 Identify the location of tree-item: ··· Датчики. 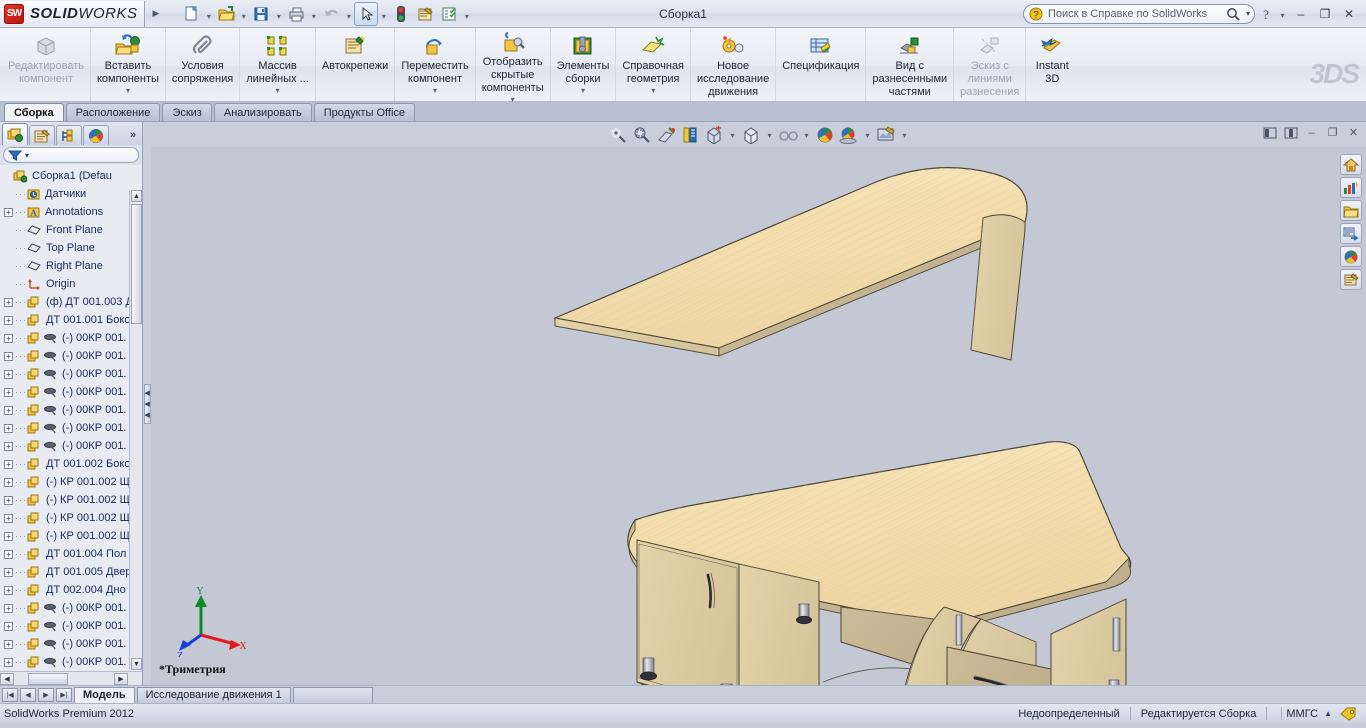
(71, 194).